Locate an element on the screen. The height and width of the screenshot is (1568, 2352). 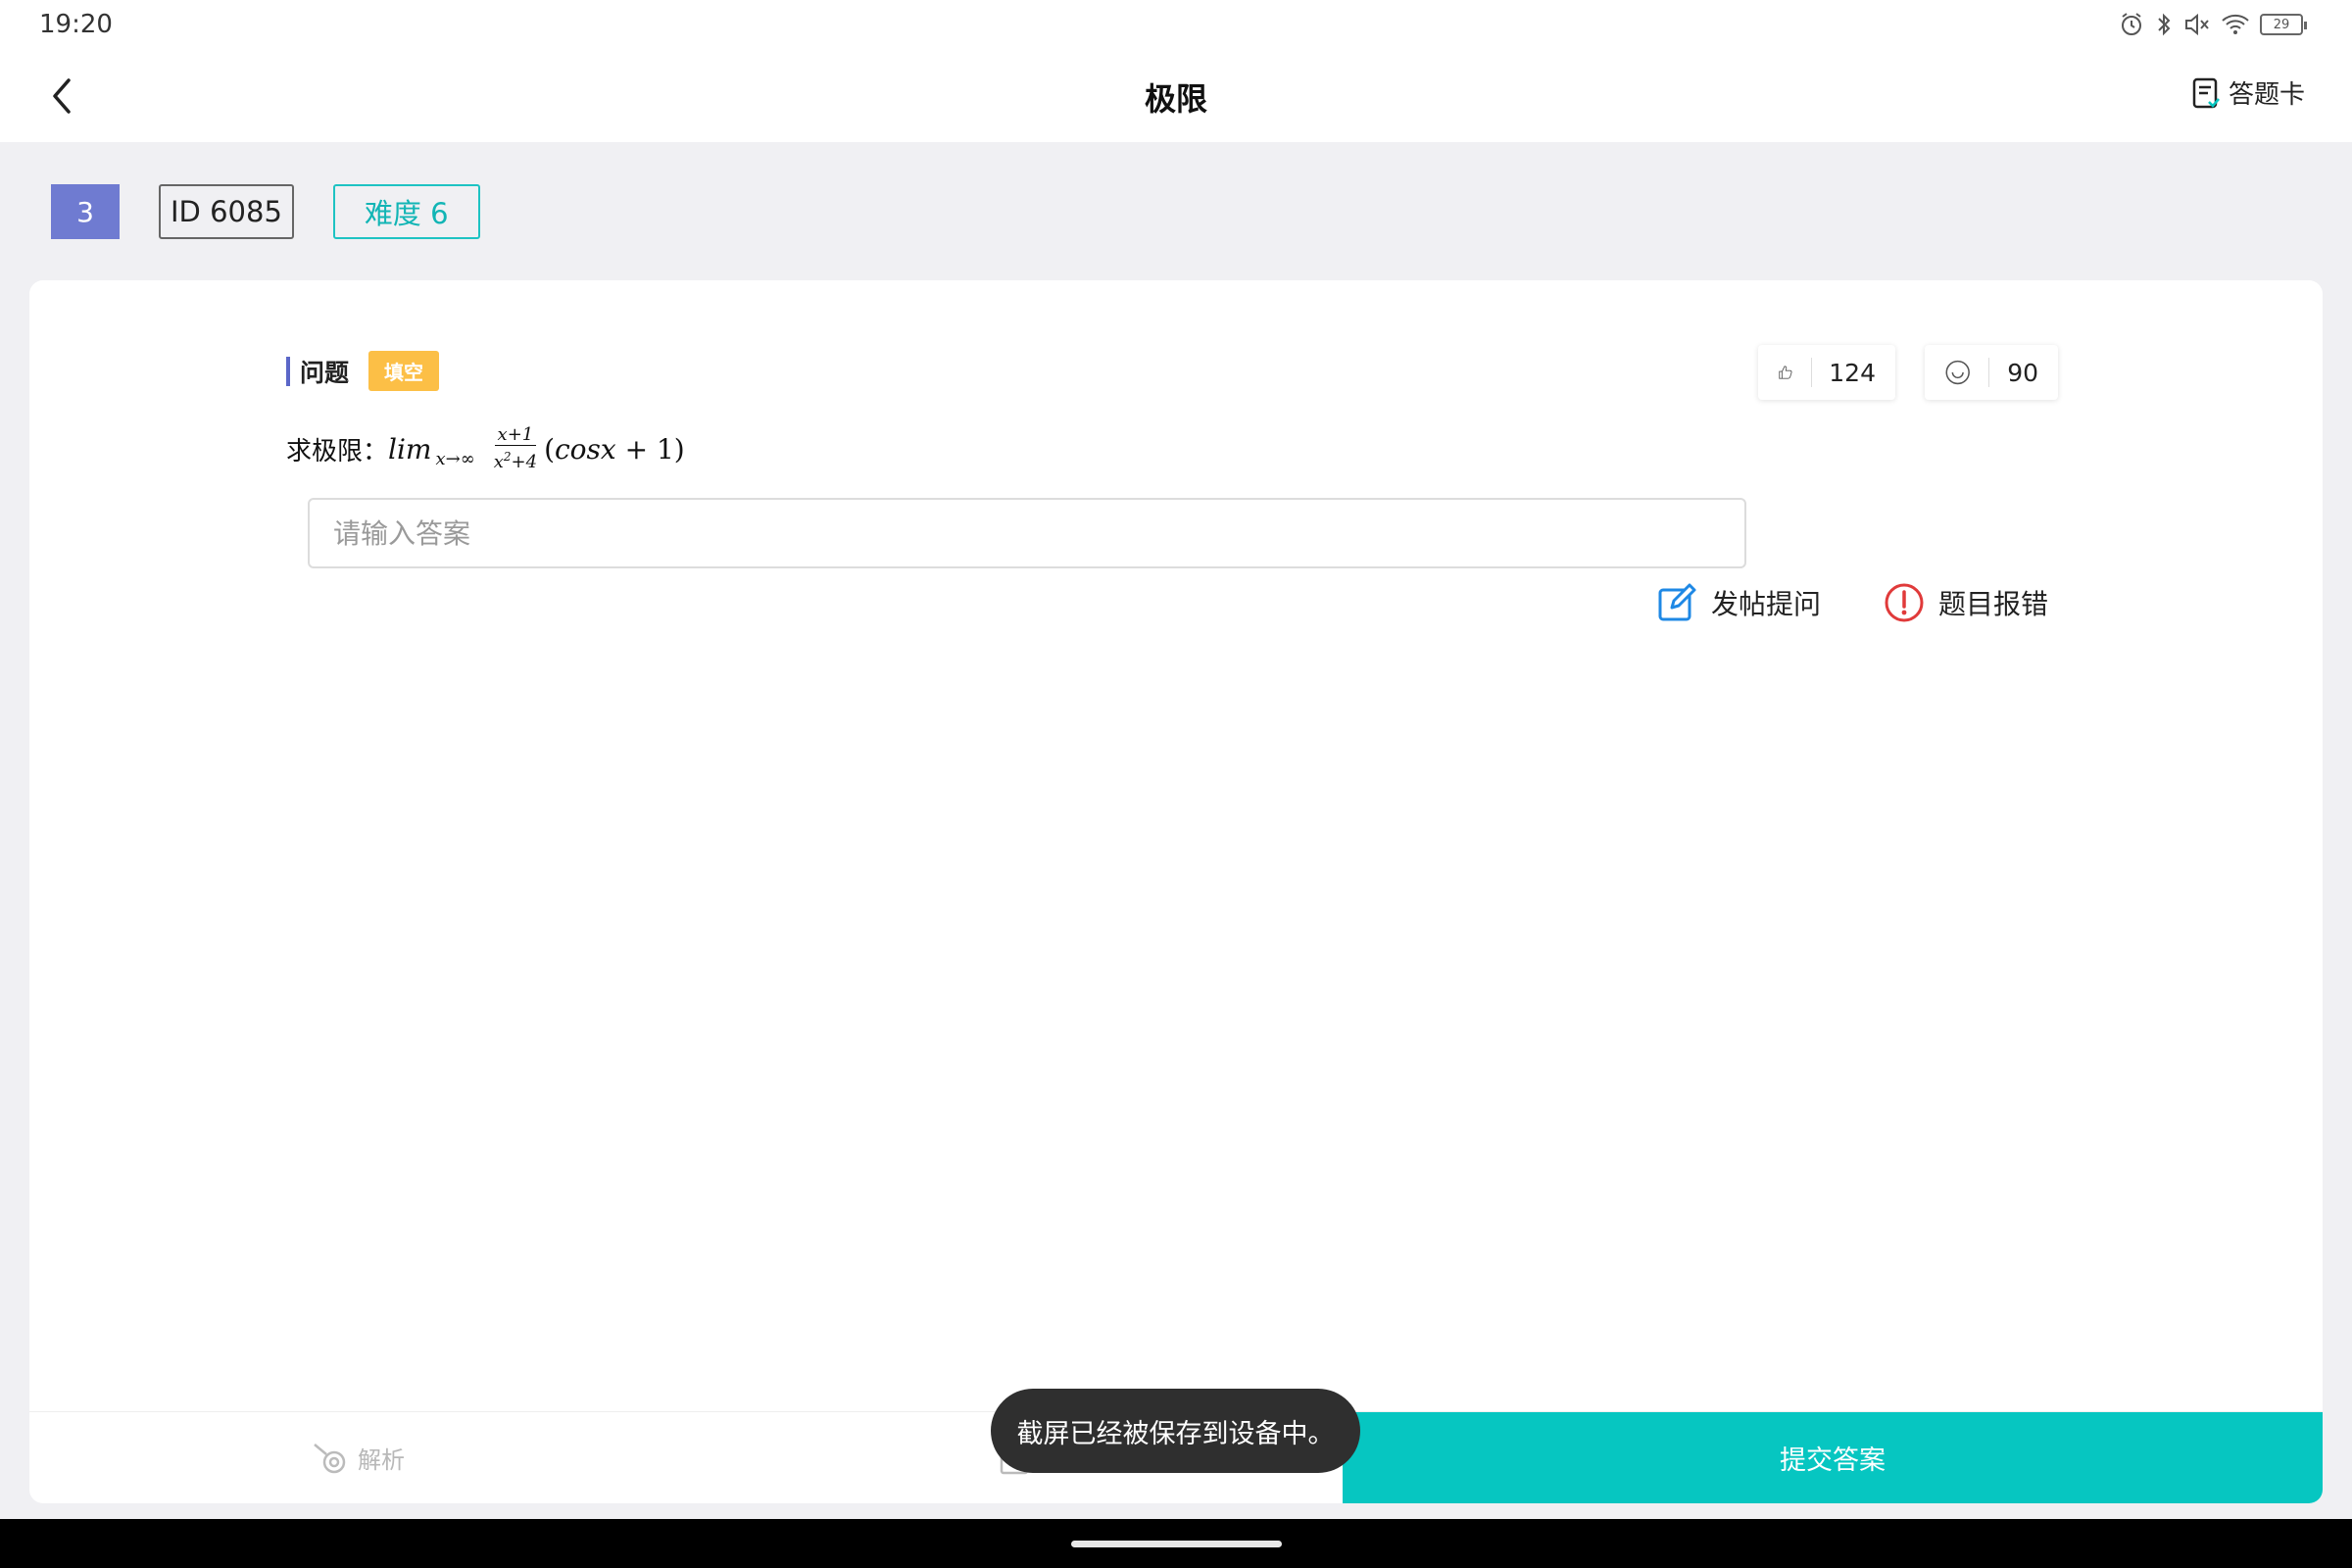
status-time: 19:20 is located at coordinates (76, 24).